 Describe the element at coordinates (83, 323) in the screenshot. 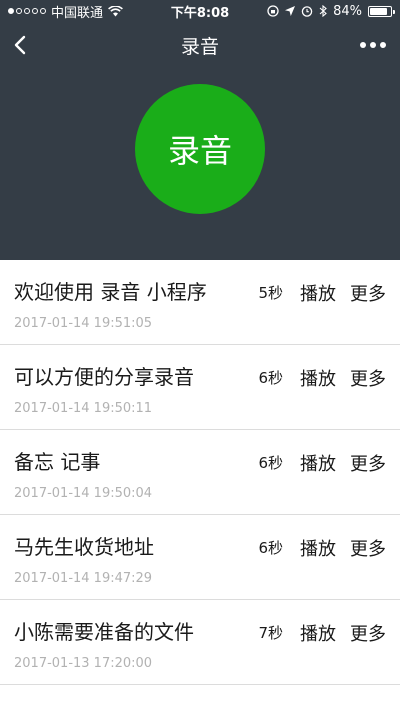

I see `recording-time: 2017-01-14 19:51:05` at that location.